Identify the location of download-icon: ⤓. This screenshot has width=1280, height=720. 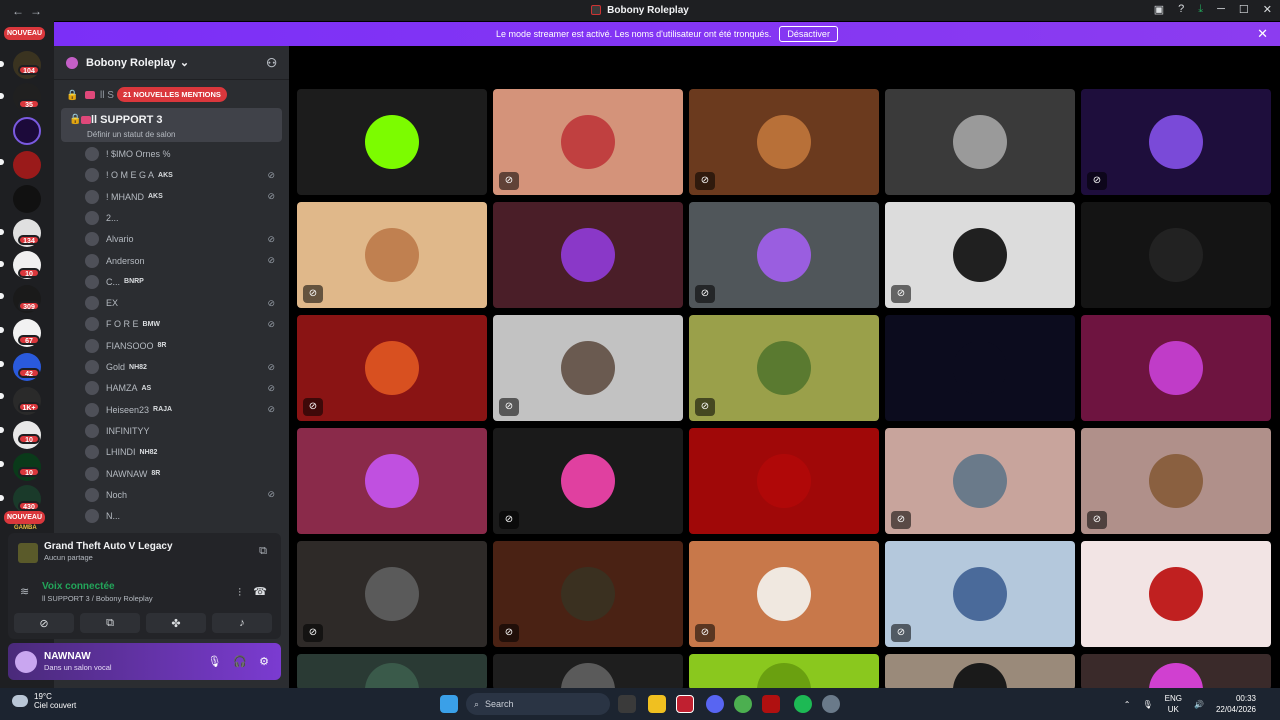
(1200, 9).